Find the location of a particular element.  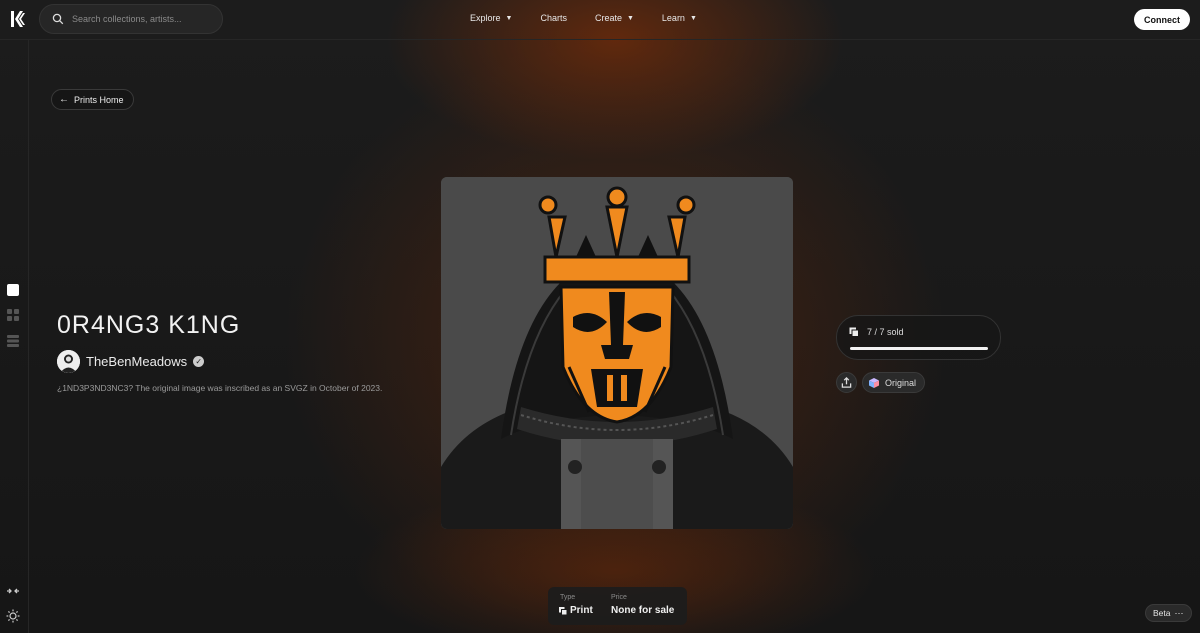

sold-progress-fill is located at coordinates (919, 348).